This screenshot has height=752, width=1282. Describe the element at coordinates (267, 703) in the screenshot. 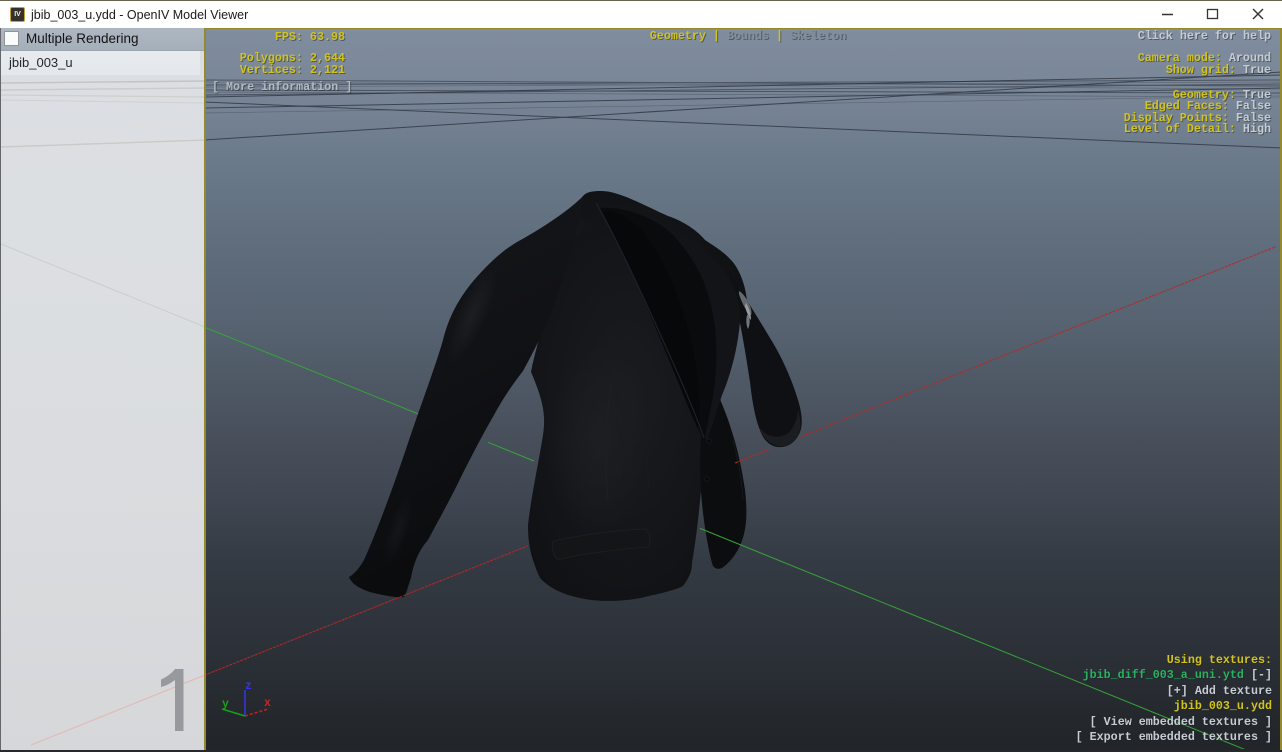

I see `svg-text: x` at that location.